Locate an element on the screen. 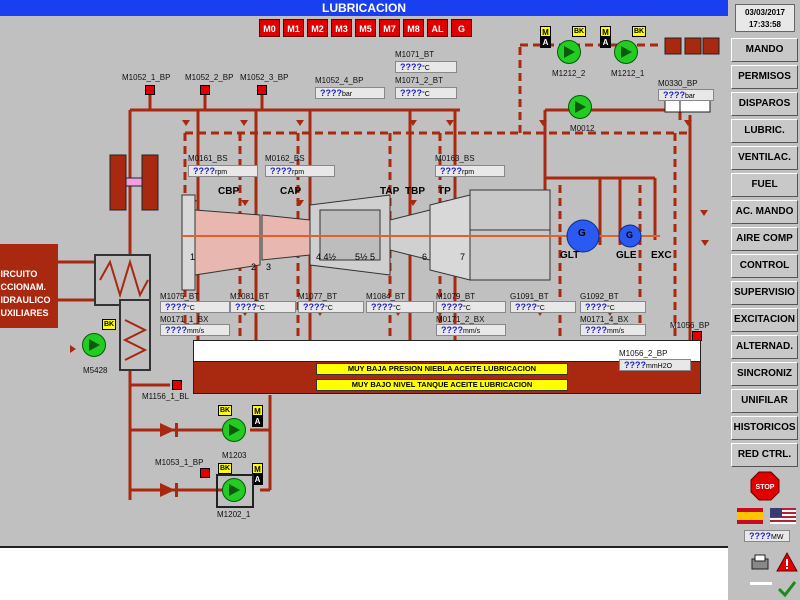 The width and height of the screenshot is (800, 600). divider is located at coordinates (761, 583).